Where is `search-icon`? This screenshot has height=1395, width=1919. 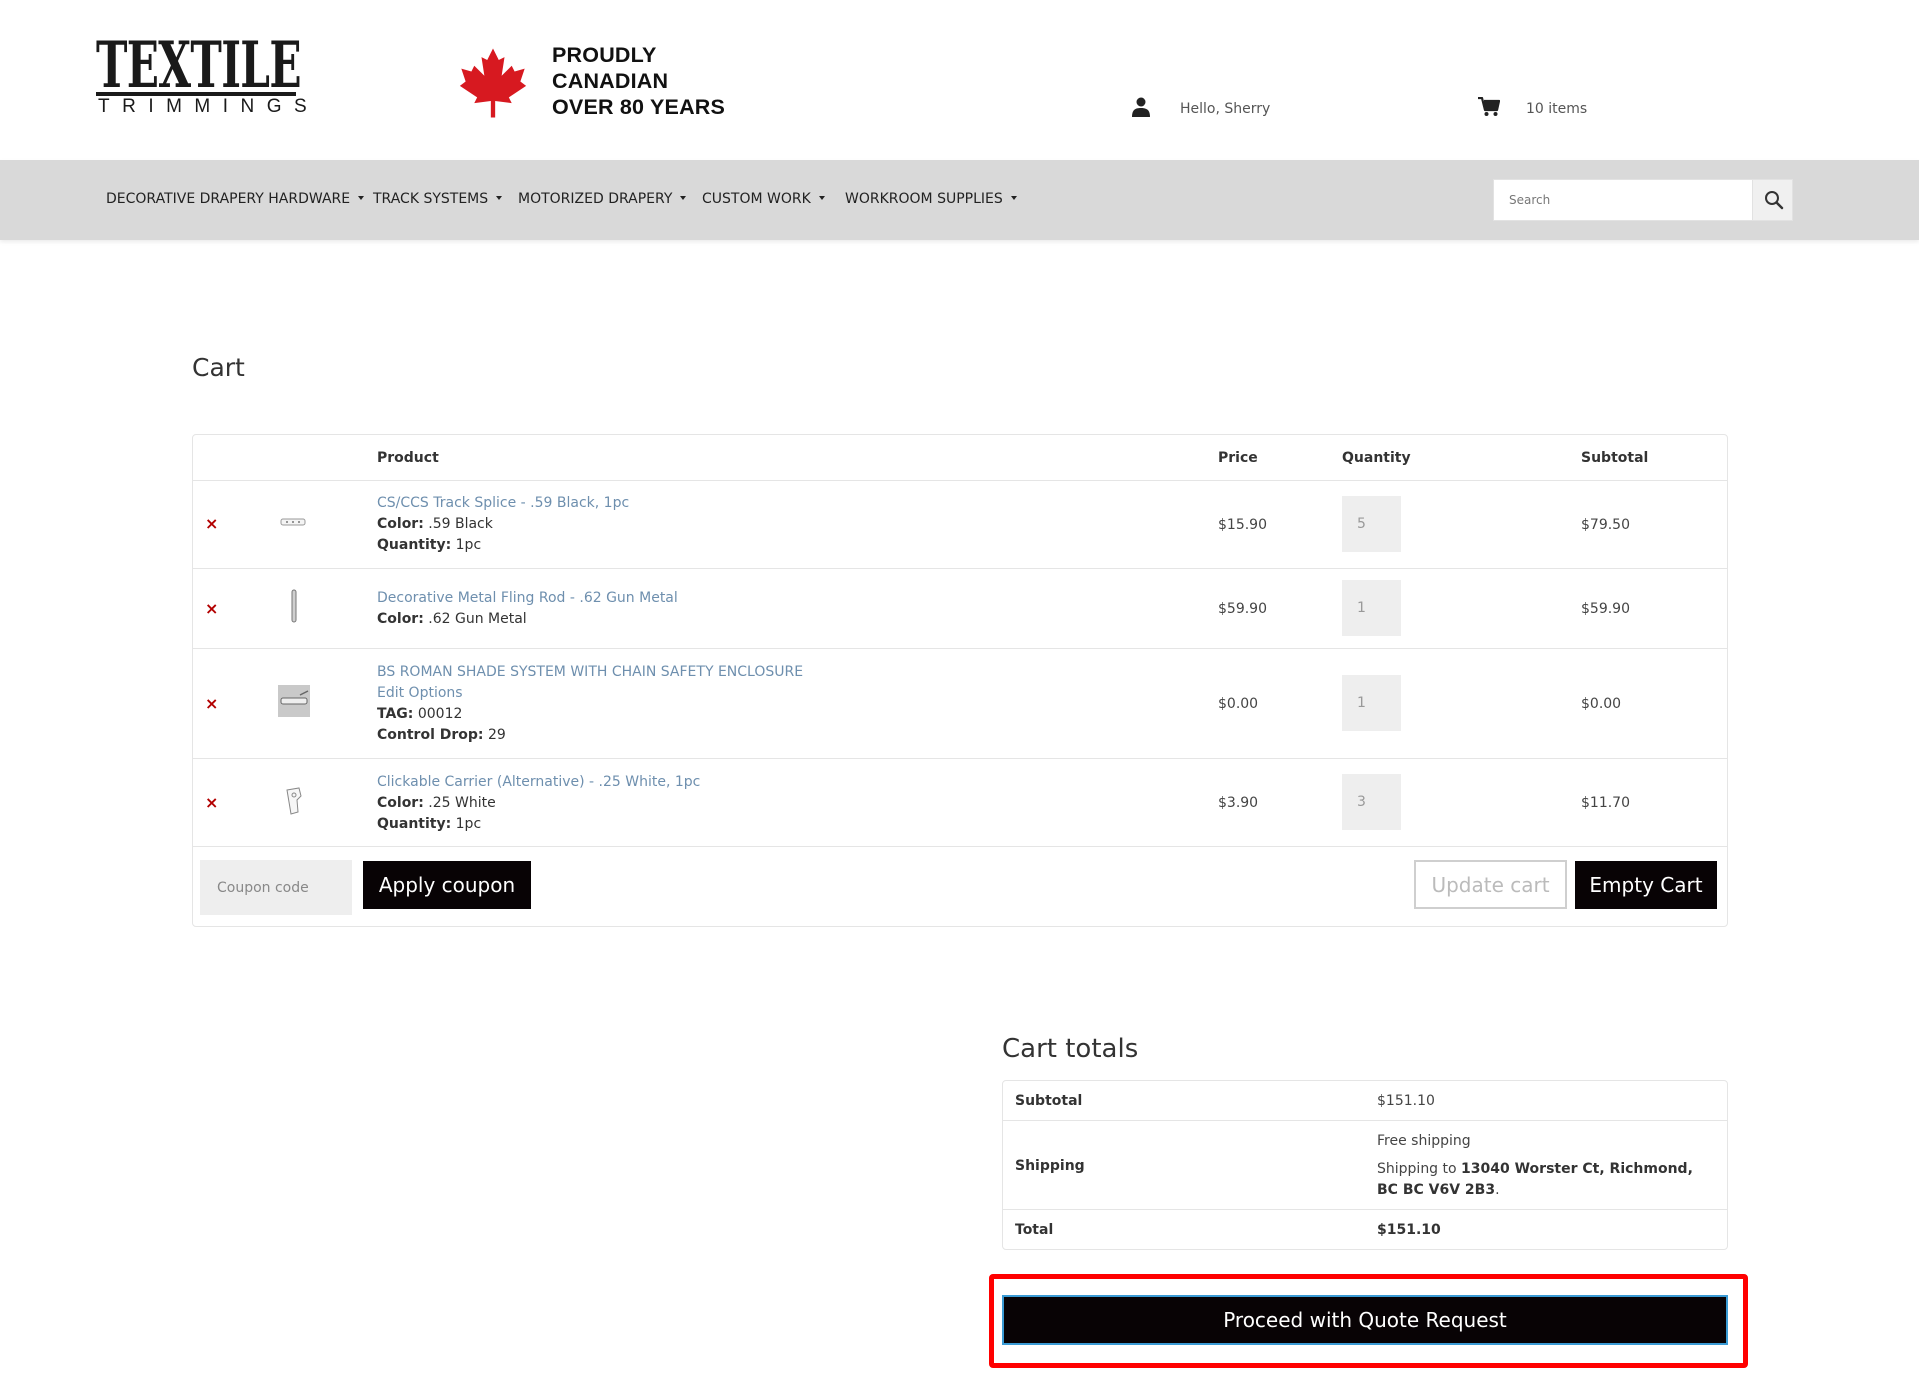
search-icon is located at coordinates (1774, 200).